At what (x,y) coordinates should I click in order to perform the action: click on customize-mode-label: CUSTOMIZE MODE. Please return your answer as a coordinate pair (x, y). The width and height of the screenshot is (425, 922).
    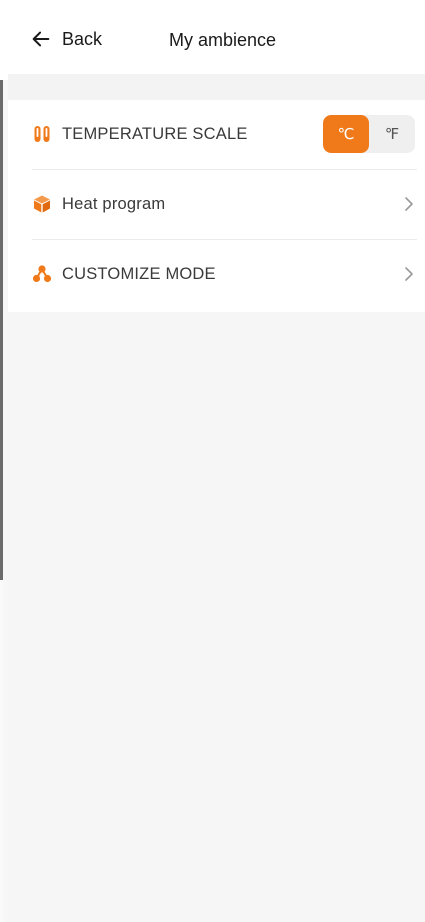
    Looking at the image, I should click on (139, 273).